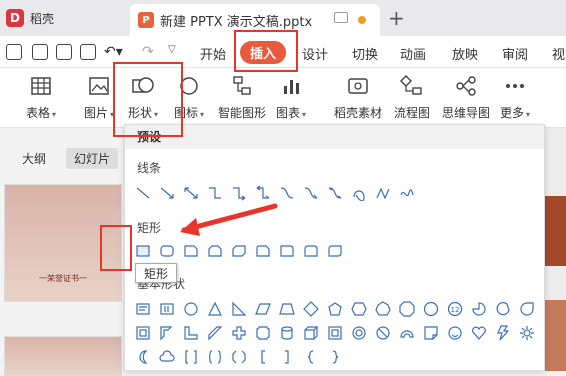  What do you see at coordinates (41, 97) in the screenshot?
I see `table-button: 表格 ▾` at bounding box center [41, 97].